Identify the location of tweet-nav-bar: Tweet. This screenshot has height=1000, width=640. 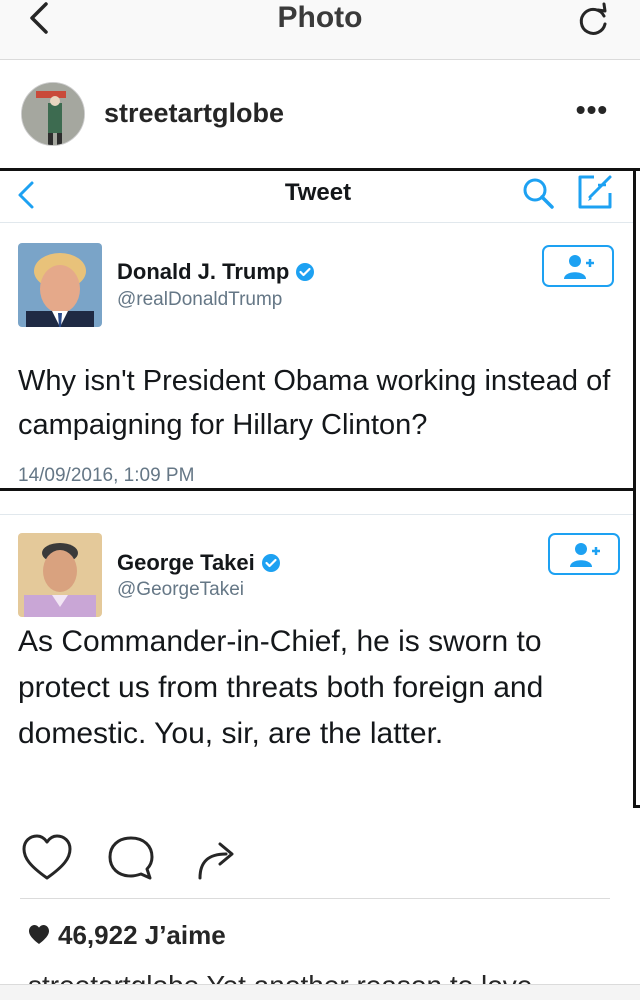
(318, 197).